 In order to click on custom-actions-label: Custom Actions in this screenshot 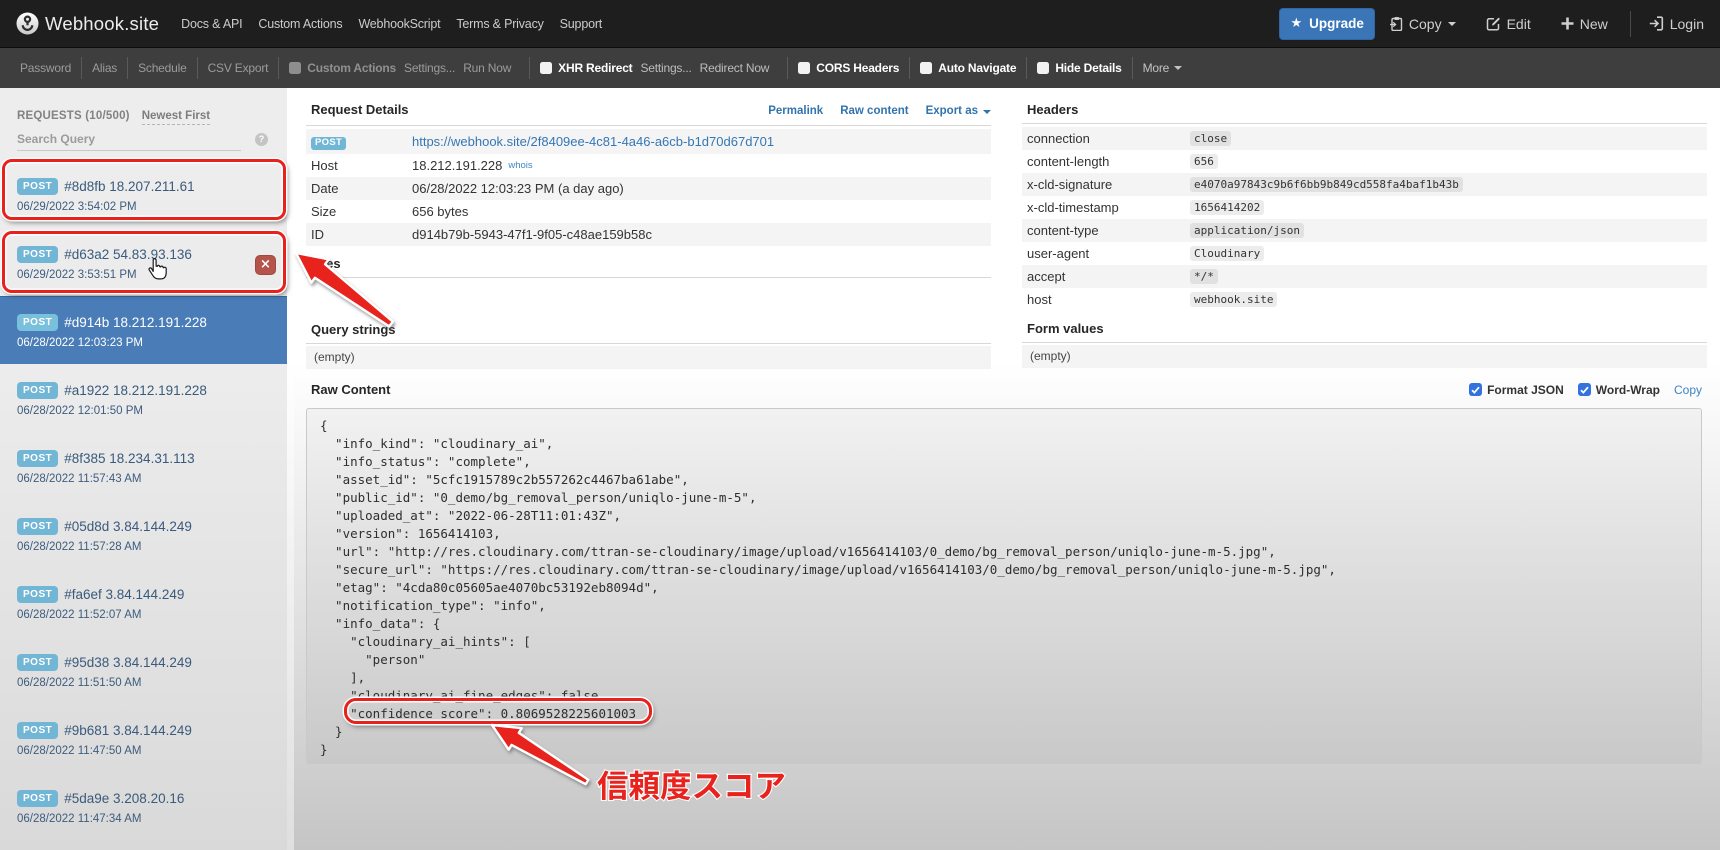, I will do `click(352, 68)`.